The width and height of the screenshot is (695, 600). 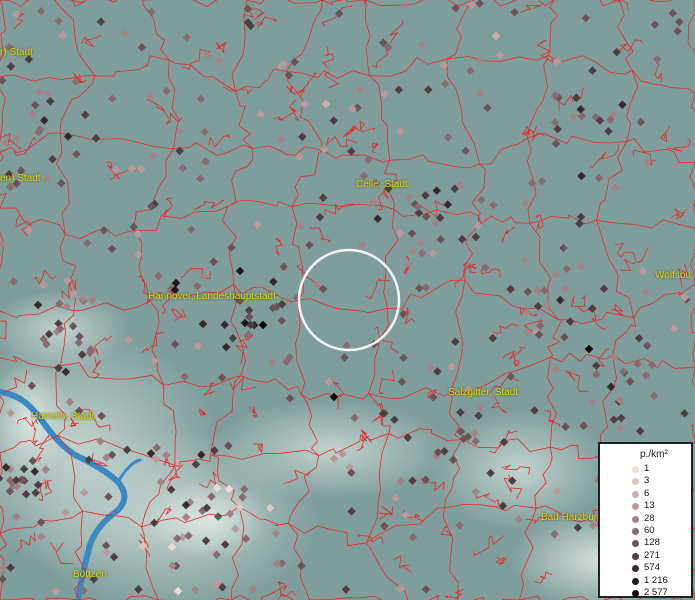 I want to click on legend-label: 28, so click(x=649, y=518).